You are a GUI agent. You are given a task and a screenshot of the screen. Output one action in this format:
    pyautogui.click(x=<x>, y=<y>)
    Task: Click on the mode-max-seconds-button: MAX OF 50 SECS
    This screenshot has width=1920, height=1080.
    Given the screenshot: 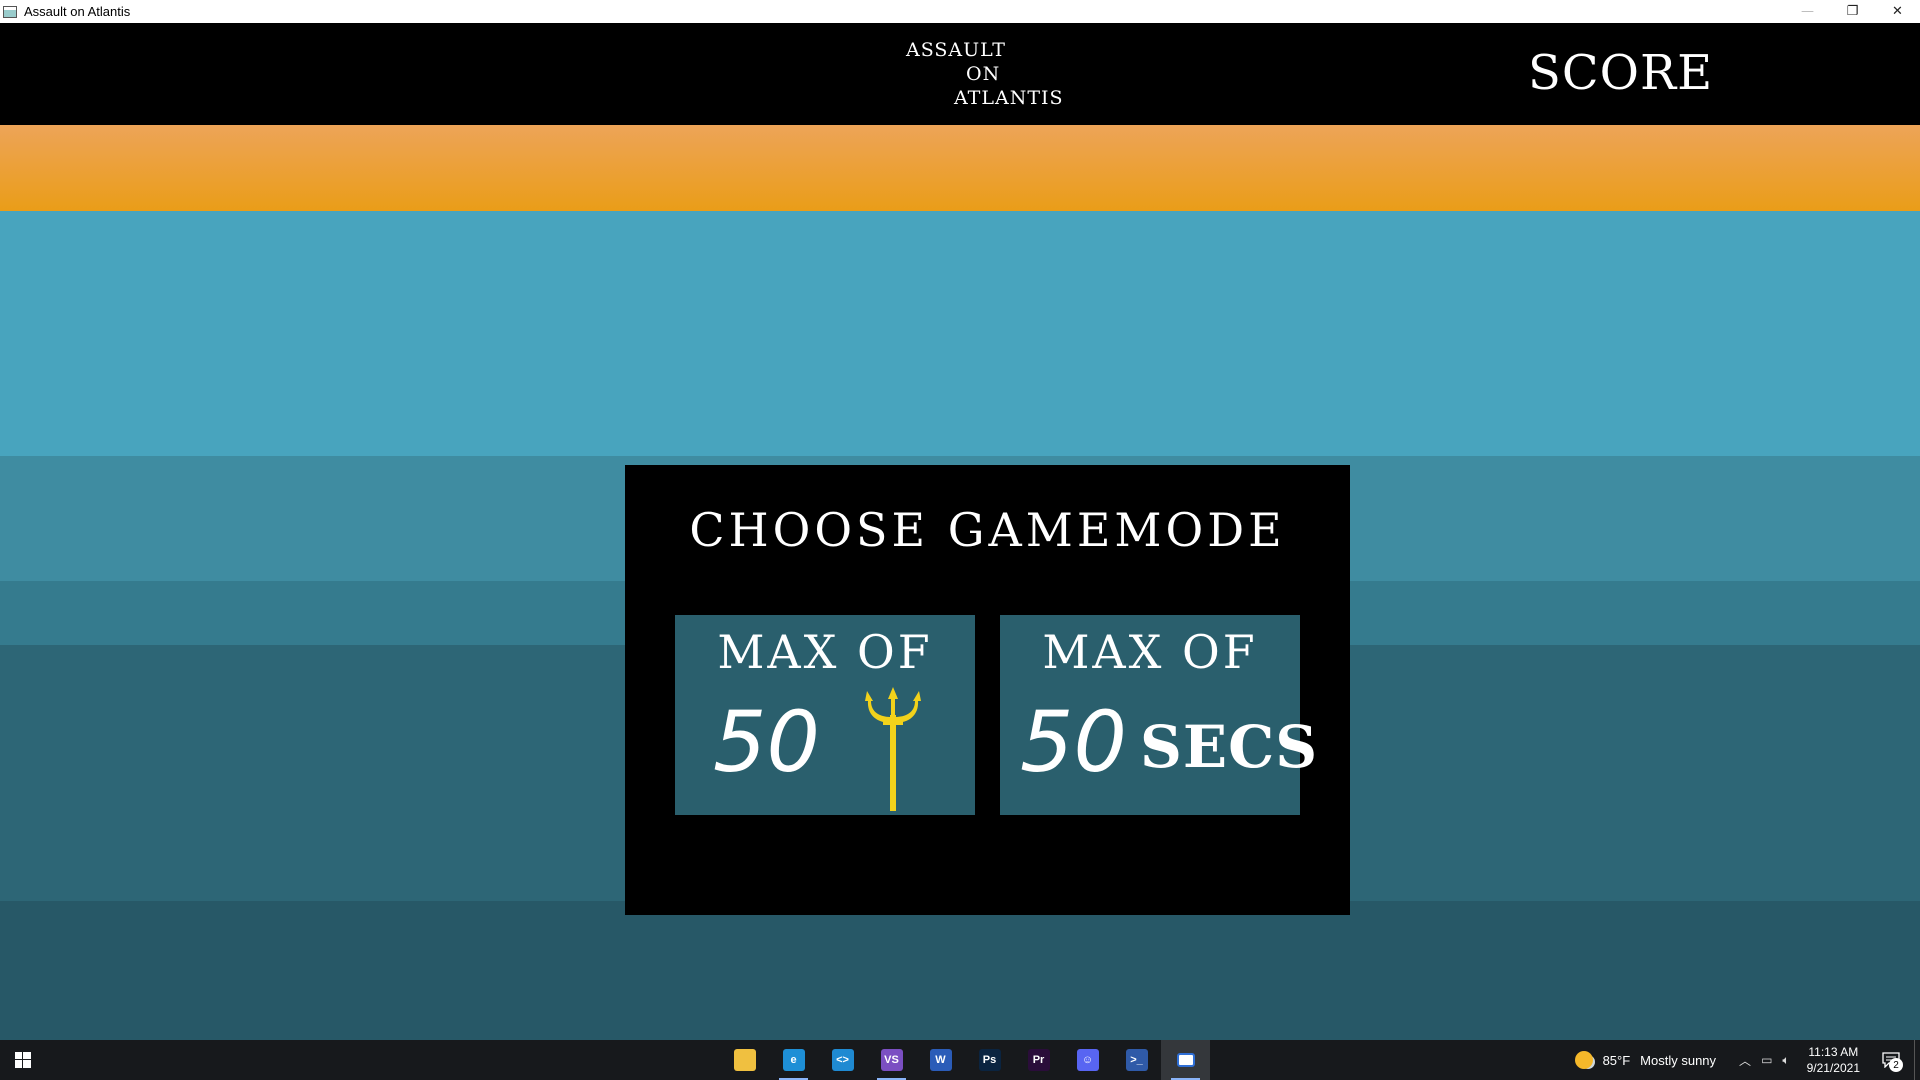 What is the action you would take?
    pyautogui.click(x=1158, y=715)
    